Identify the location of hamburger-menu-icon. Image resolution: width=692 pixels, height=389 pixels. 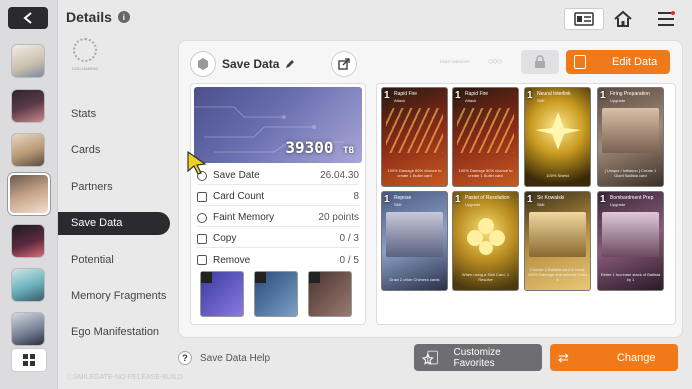
(666, 18).